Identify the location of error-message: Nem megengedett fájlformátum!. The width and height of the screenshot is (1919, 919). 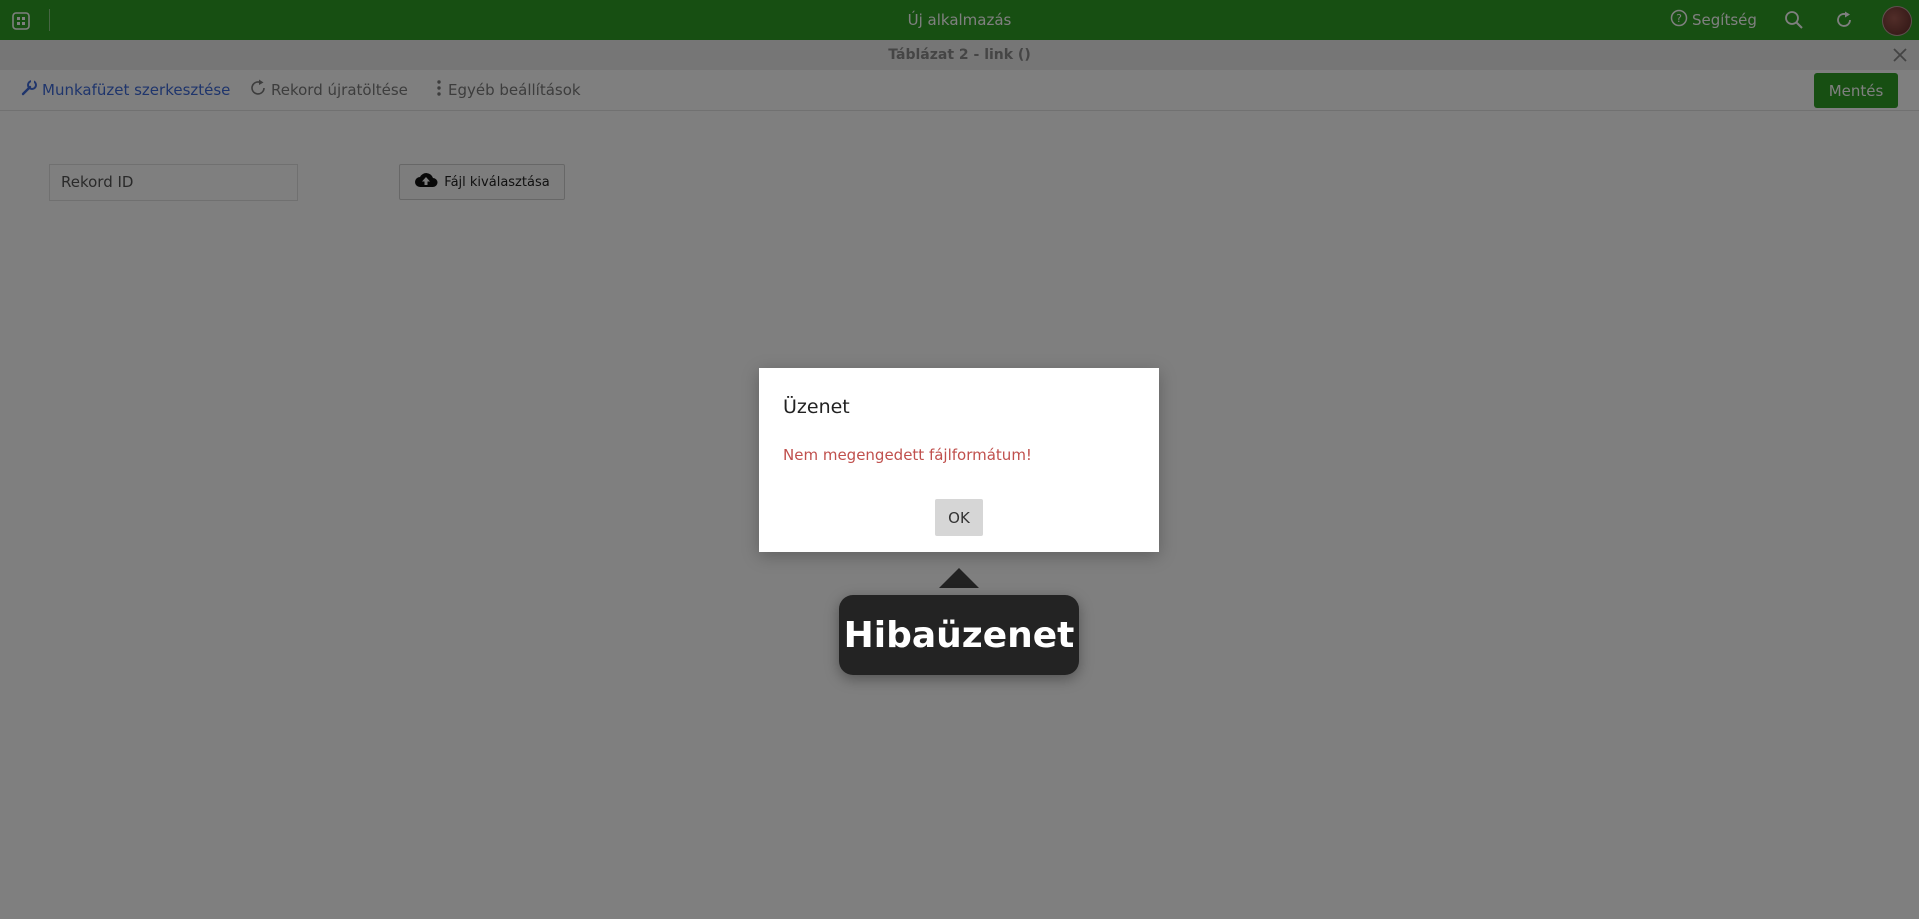
(907, 455).